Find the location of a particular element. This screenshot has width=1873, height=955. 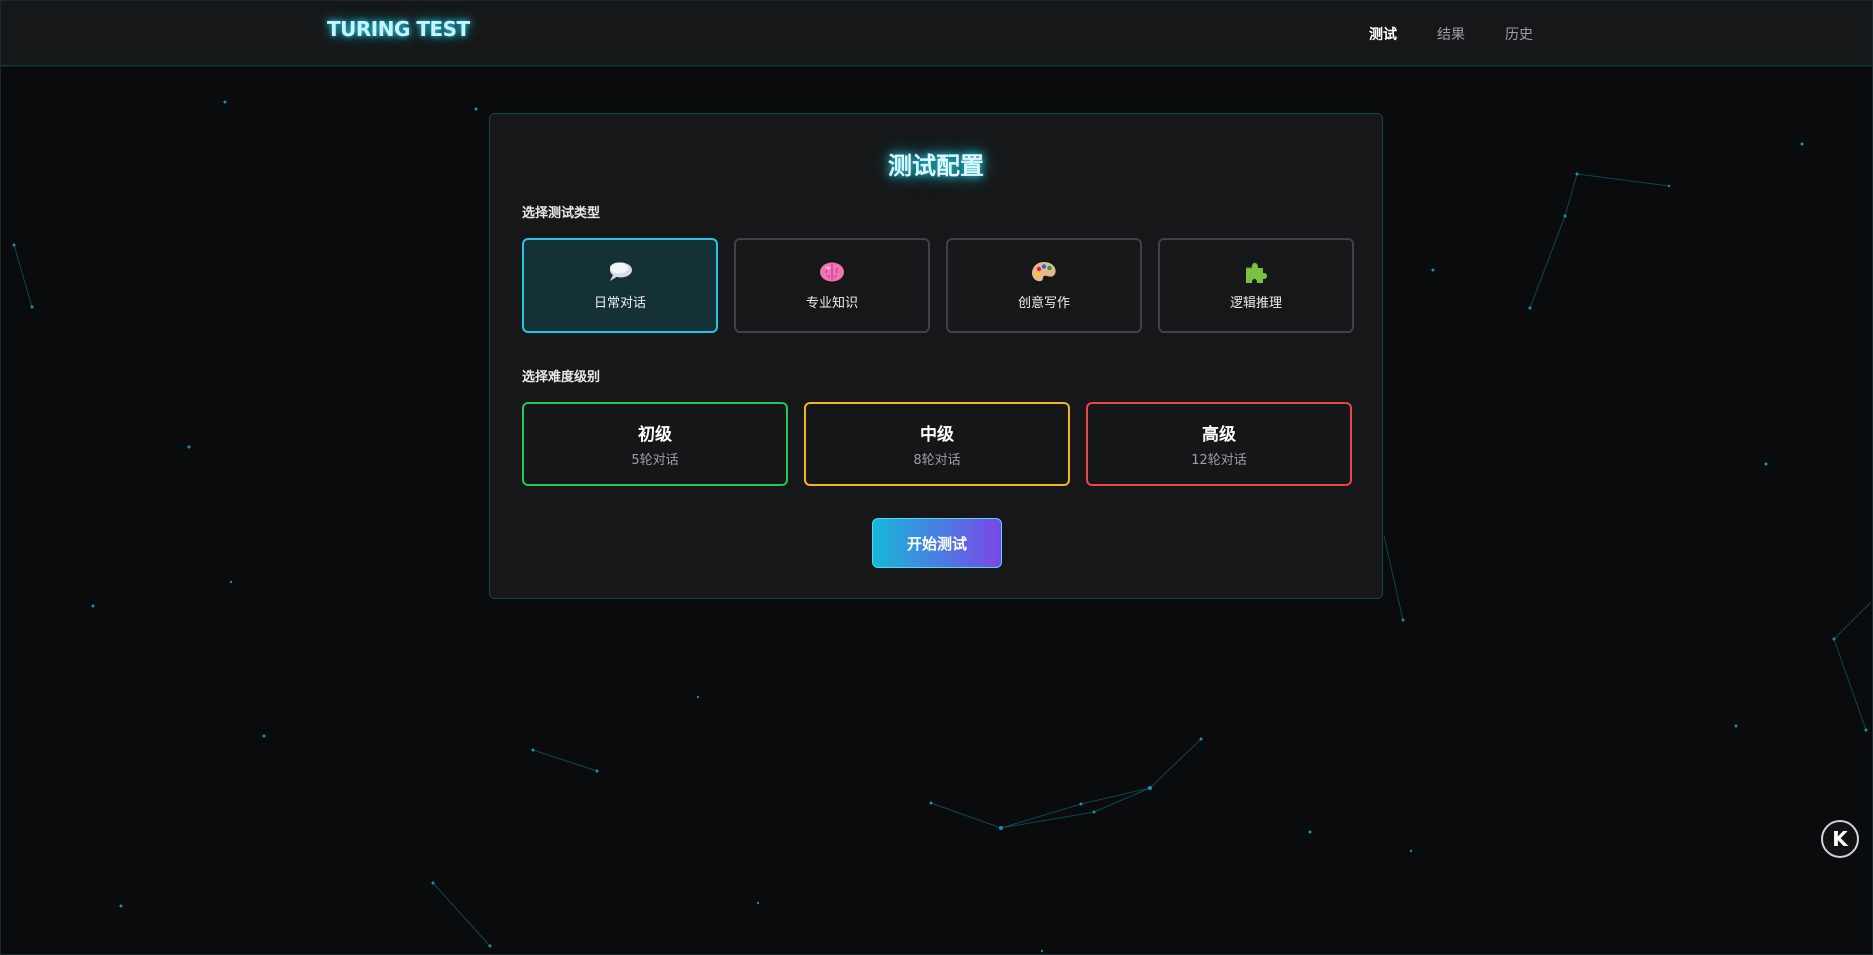

difficulty-intermediate: 中级 8轮对话 is located at coordinates (937, 444).